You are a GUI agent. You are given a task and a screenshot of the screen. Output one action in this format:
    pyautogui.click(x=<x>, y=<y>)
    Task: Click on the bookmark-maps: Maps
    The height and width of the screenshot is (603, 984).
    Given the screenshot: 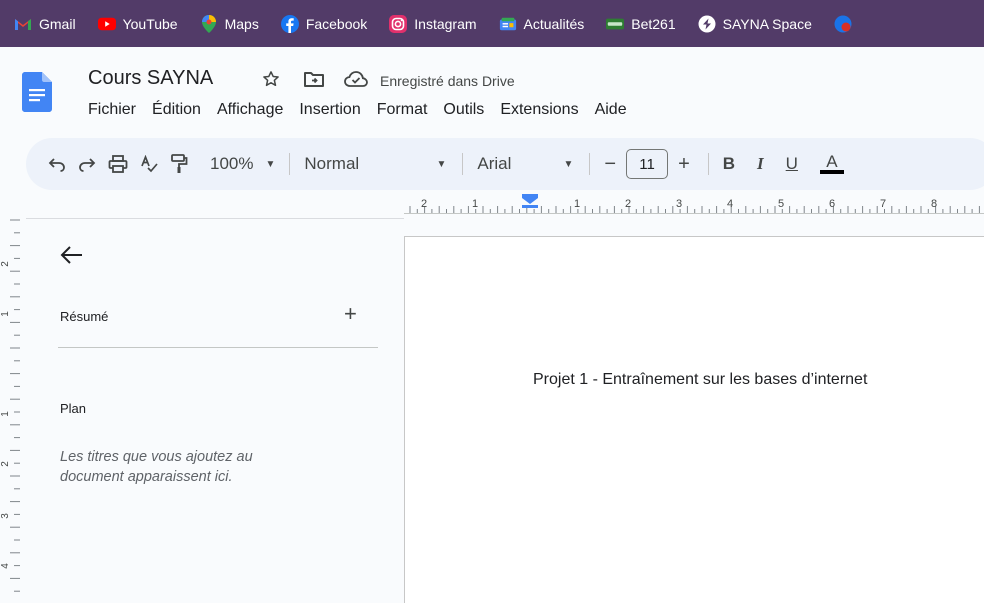 What is the action you would take?
    pyautogui.click(x=229, y=23)
    